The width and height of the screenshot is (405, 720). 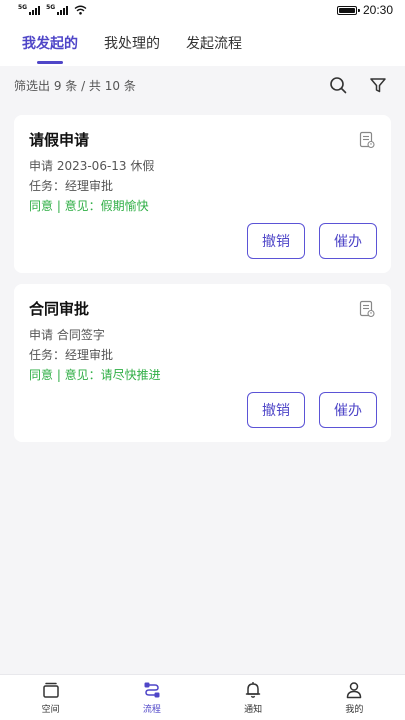 What do you see at coordinates (253, 690) in the screenshot?
I see `bell-icon` at bounding box center [253, 690].